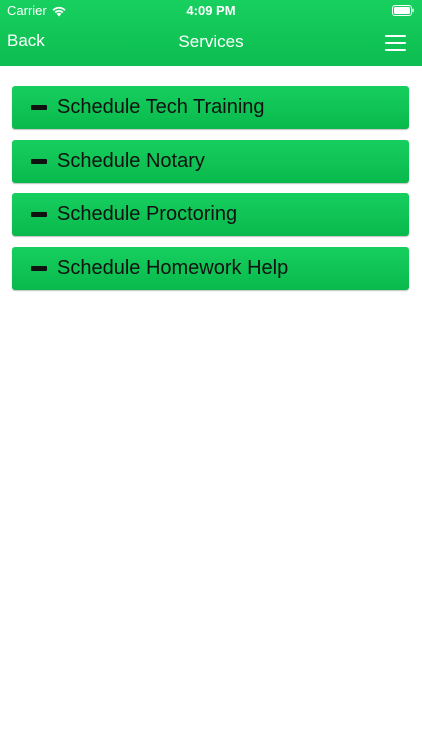 The width and height of the screenshot is (422, 750). I want to click on service-item-label: Schedule Tech Training, so click(161, 107).